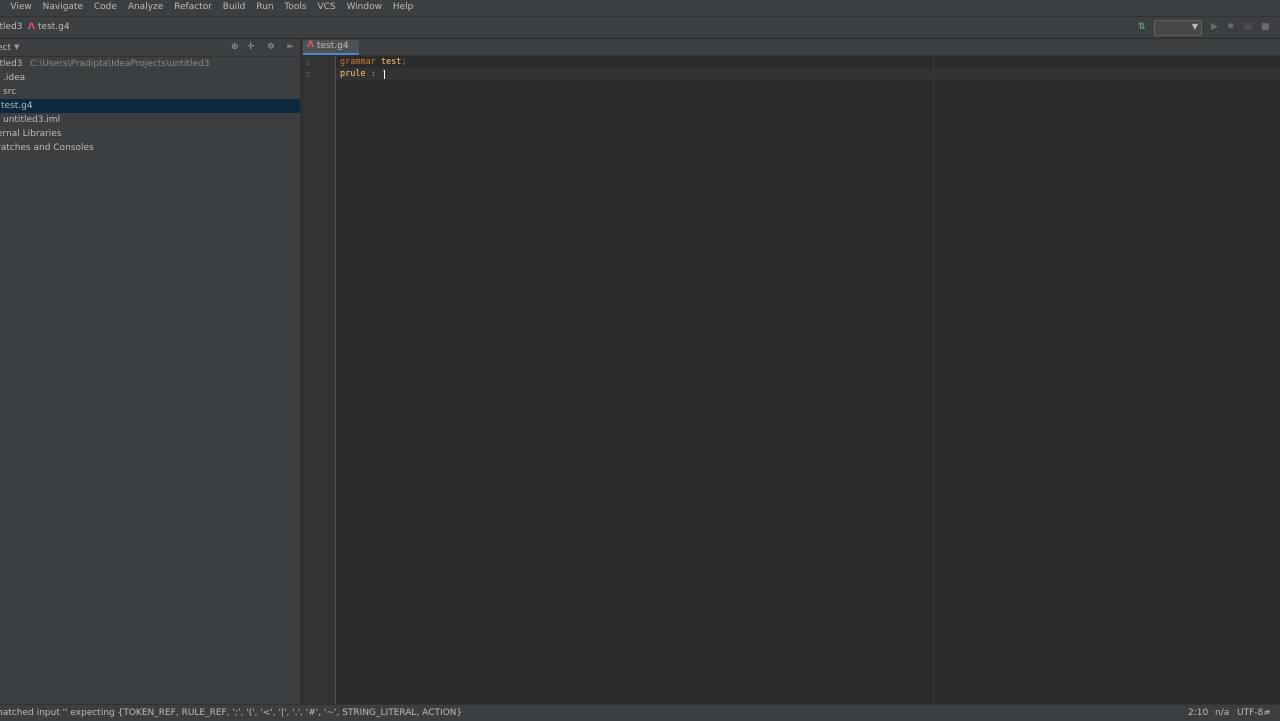 This screenshot has height=721, width=1280. I want to click on breadcrumb-project: itled3, so click(11, 27).